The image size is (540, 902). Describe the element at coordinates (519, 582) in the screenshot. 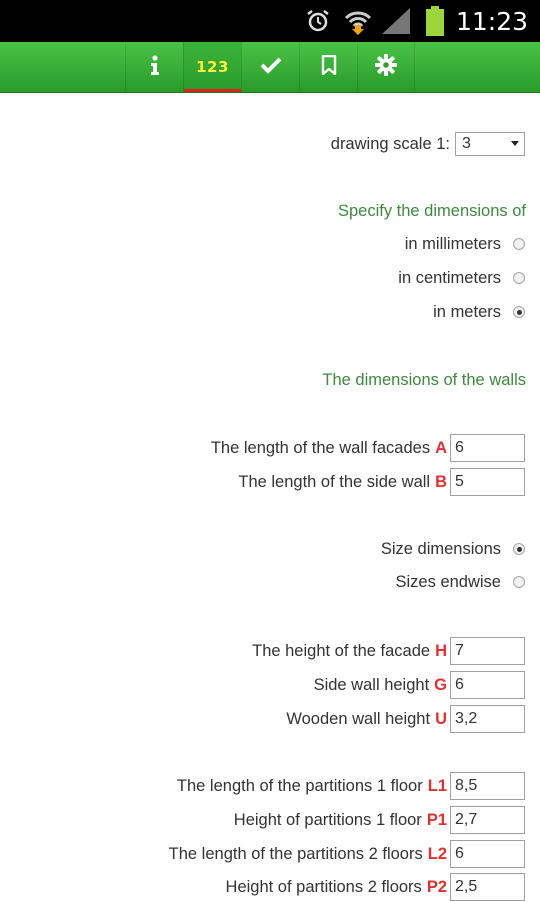

I see `radio-sizes-endwise` at that location.